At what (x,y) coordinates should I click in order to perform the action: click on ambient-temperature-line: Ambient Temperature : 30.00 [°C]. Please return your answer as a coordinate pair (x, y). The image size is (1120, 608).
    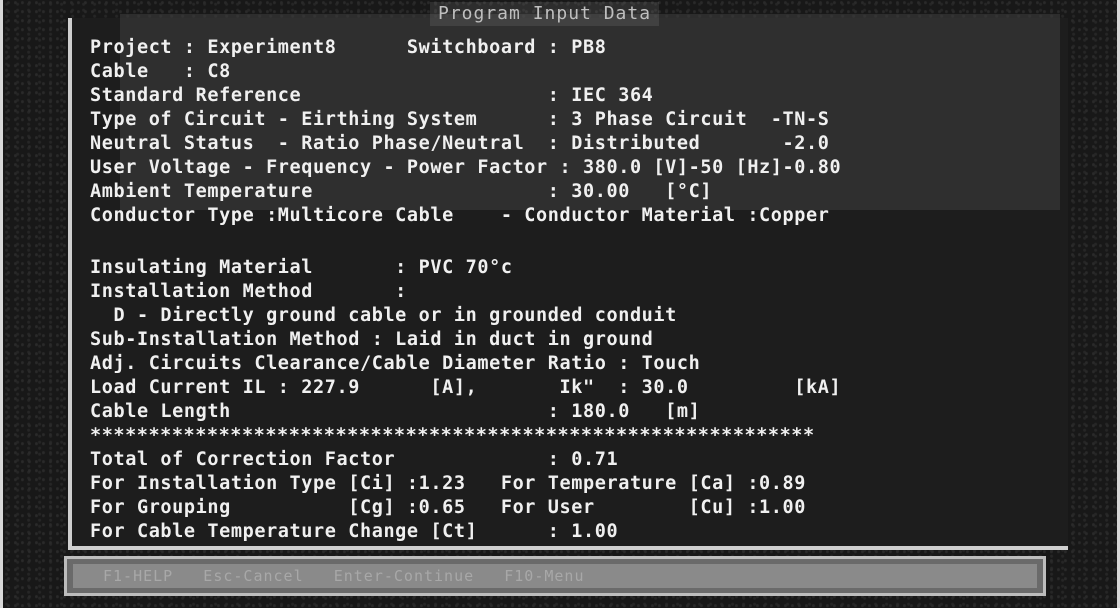
    Looking at the image, I should click on (401, 191).